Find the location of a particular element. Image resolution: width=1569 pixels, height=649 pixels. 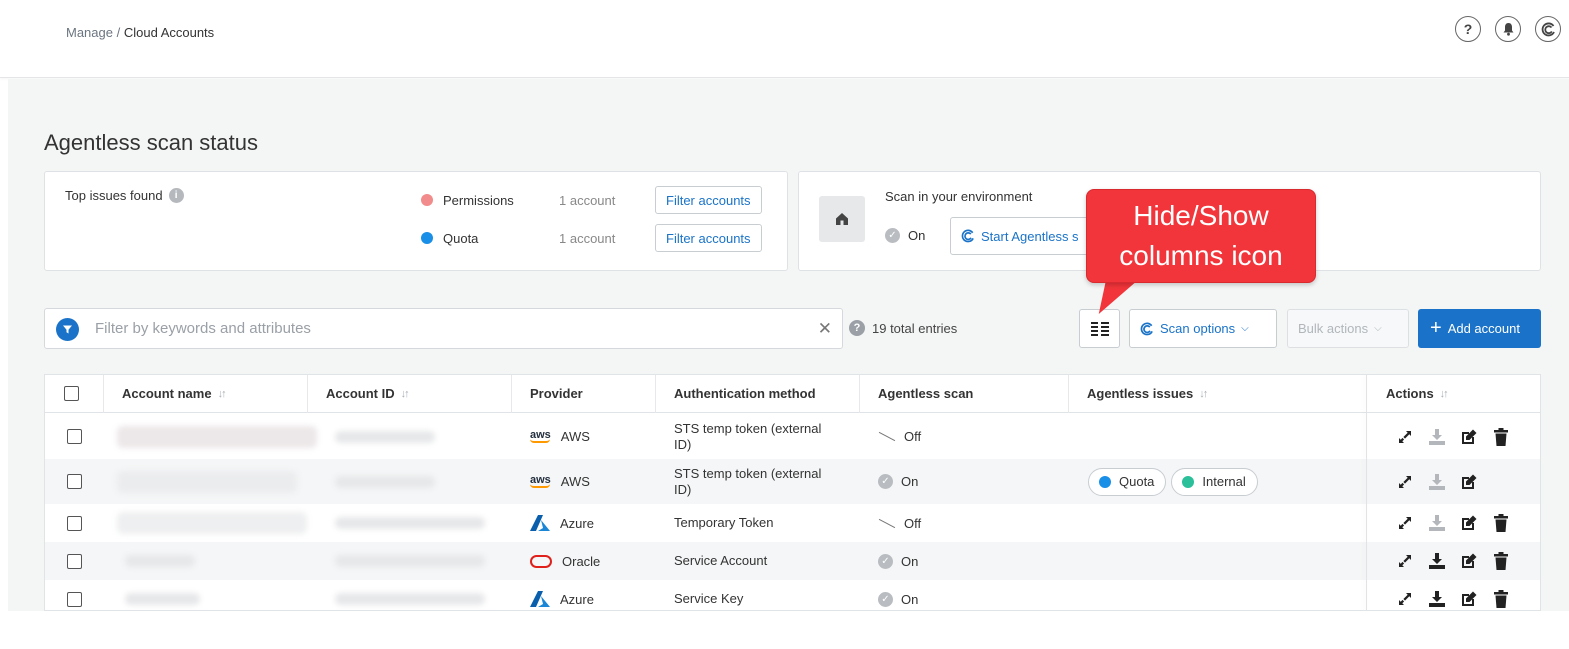

provider-cell: Azure is located at coordinates (562, 523).